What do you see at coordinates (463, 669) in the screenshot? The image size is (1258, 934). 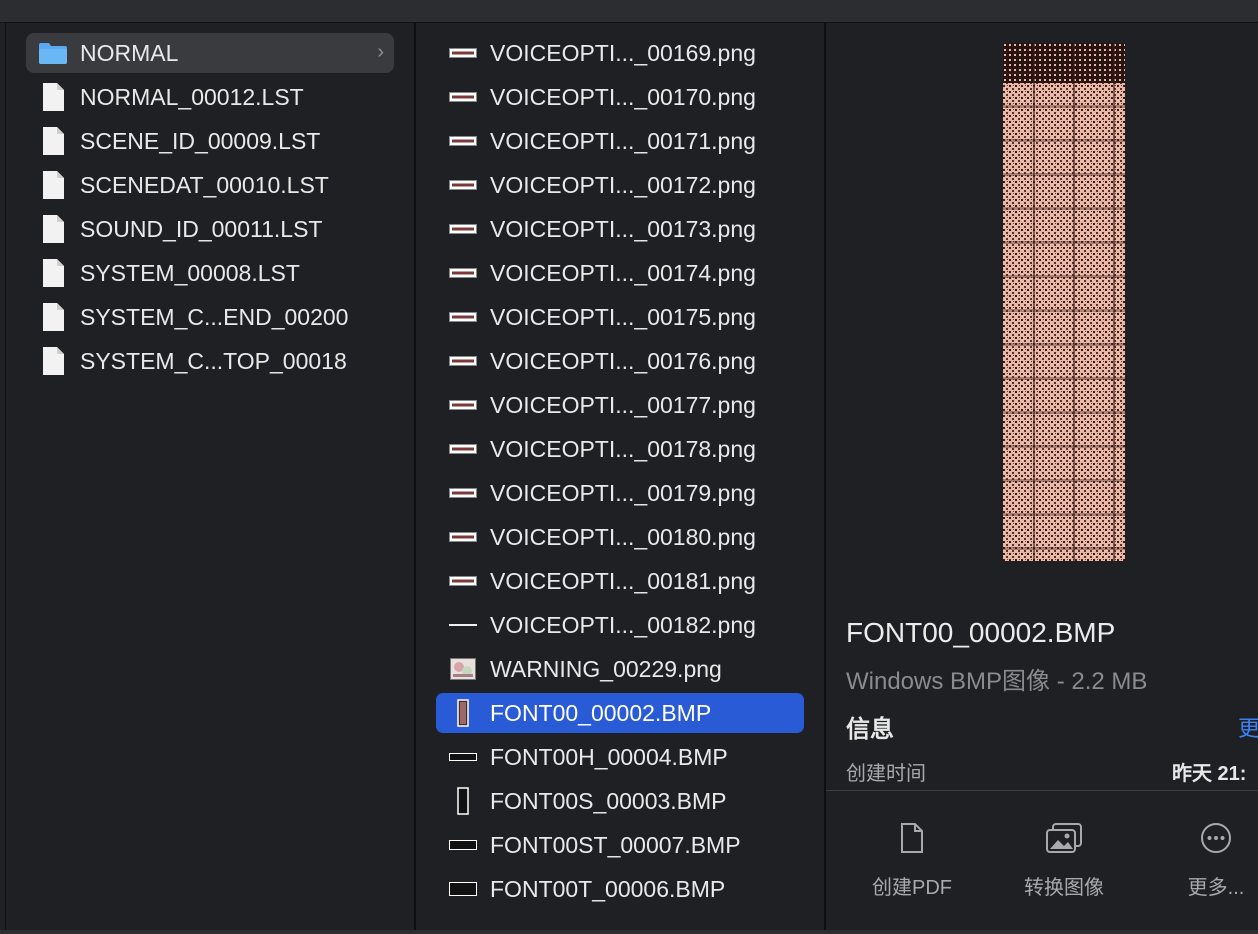 I see `picture-thumbnail-icon` at bounding box center [463, 669].